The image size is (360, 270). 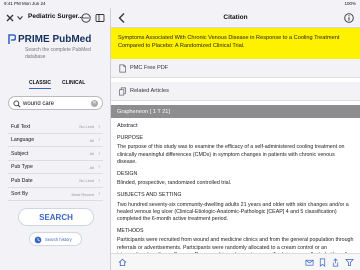 What do you see at coordinates (127, 174) in the screenshot?
I see `section-title: DESIGN` at bounding box center [127, 174].